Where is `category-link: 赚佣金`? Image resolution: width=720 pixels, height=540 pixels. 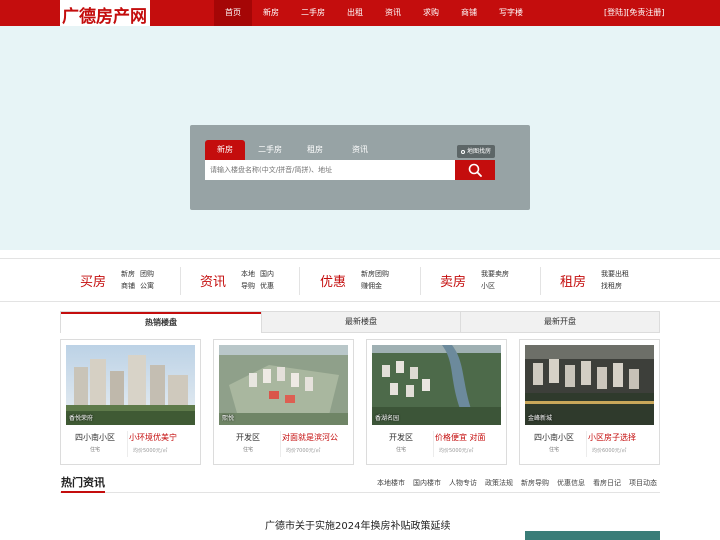
category-link: 赚佣金 is located at coordinates (371, 286).